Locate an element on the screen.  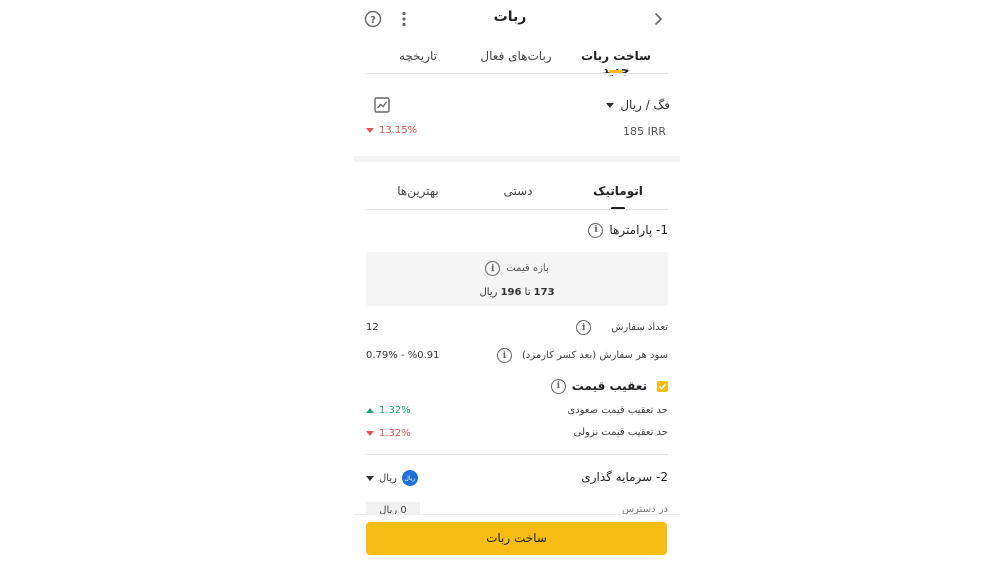
trailing-up-label: حد تعقیب قیمت صعودی is located at coordinates (617, 410).